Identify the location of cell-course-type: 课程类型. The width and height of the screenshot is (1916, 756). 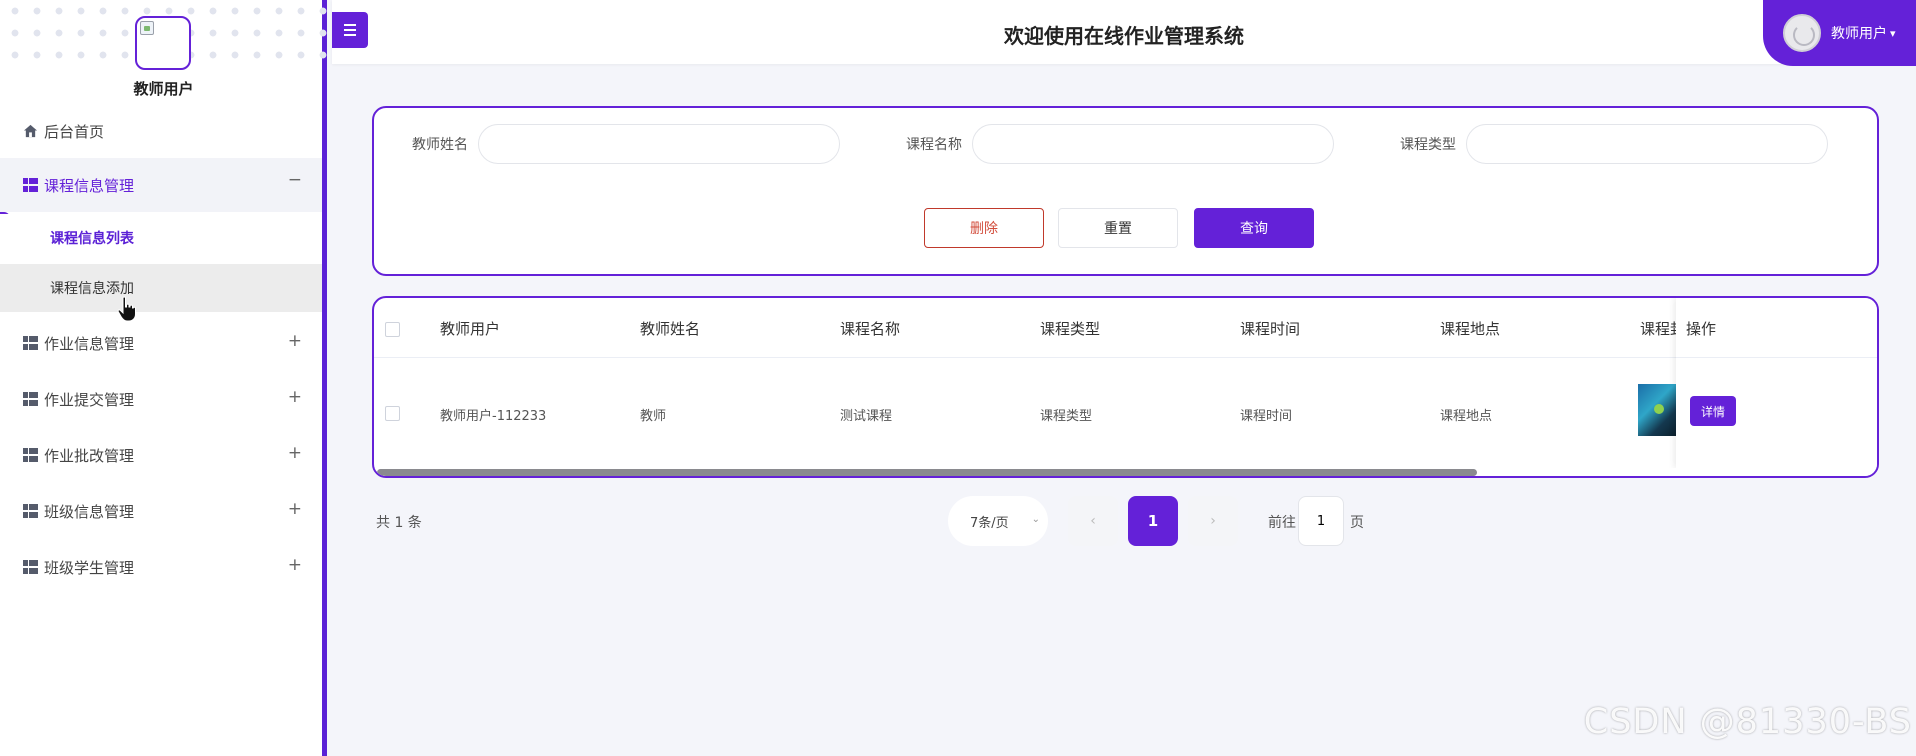
(1066, 416).